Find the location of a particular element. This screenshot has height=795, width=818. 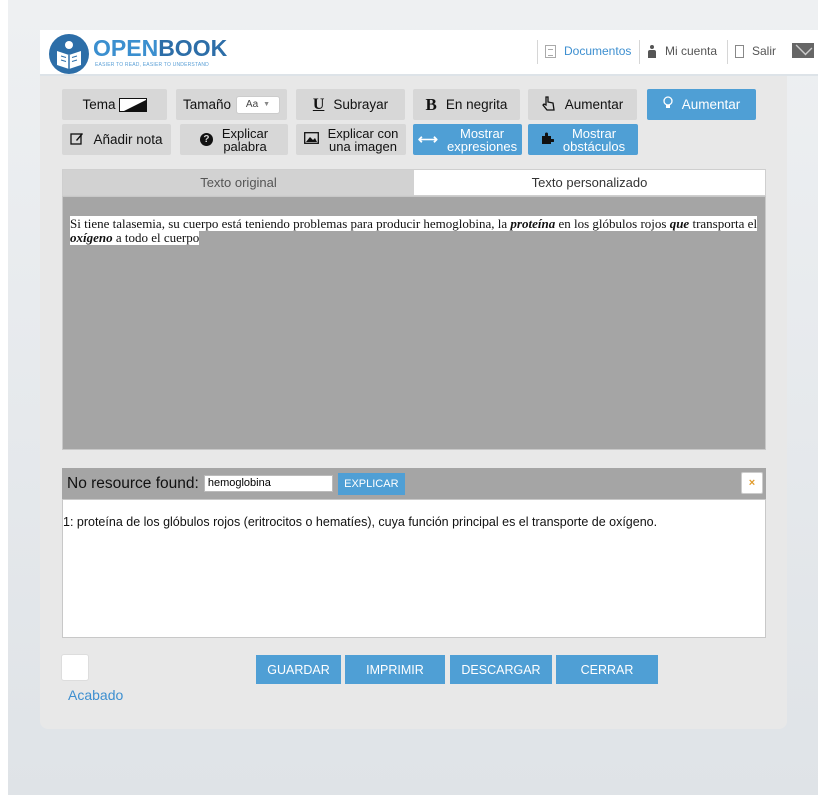

increase-light-label: Aumentar is located at coordinates (711, 104).